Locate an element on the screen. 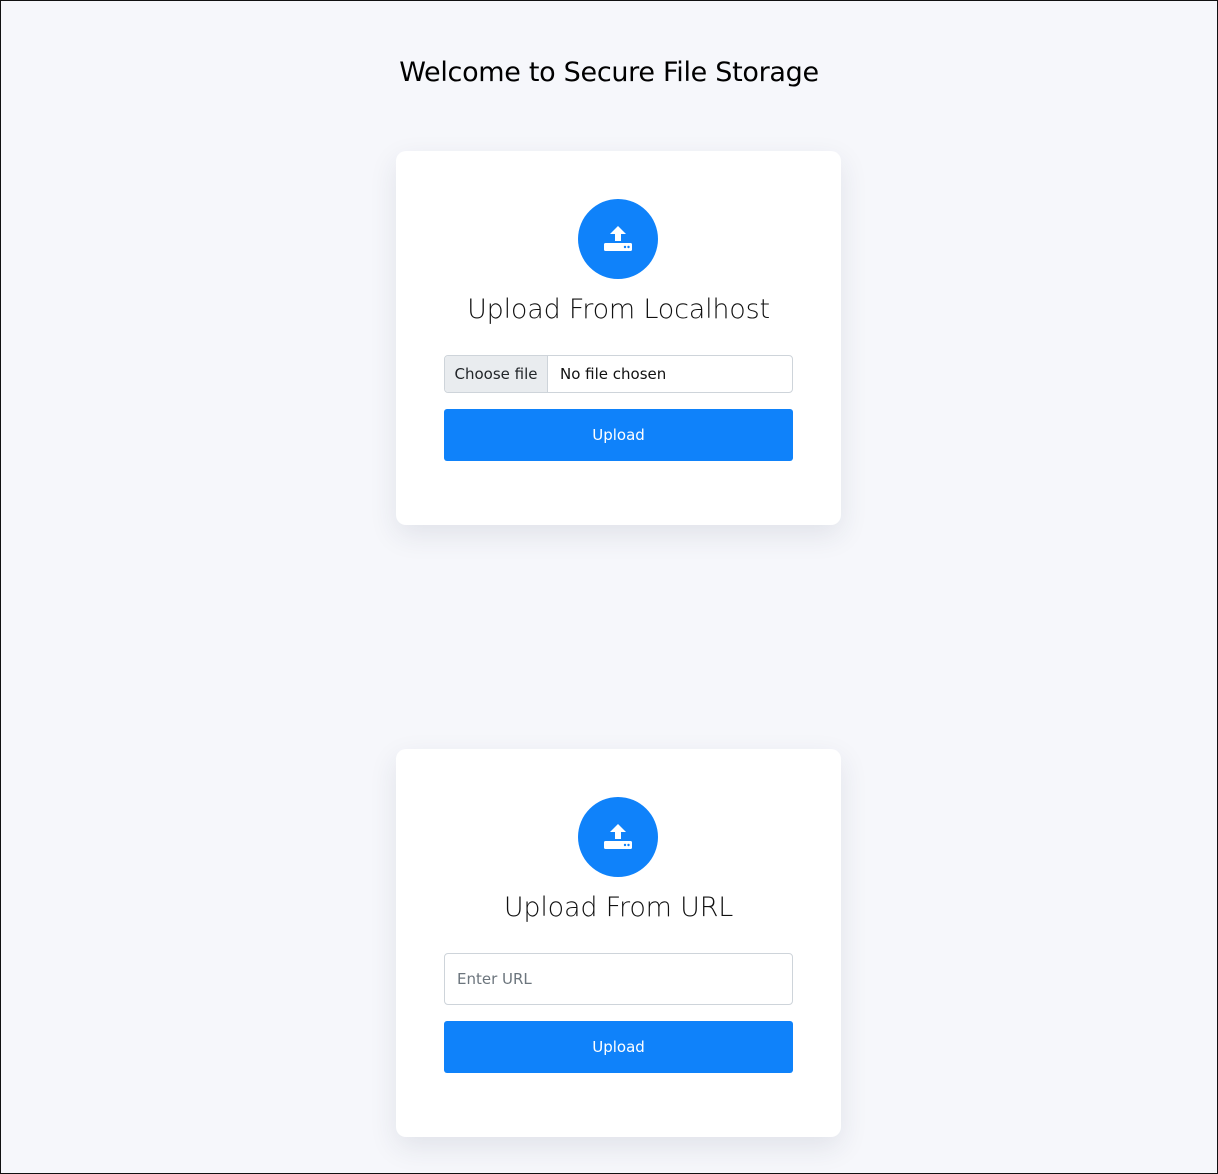  choose-file-button: Choose file is located at coordinates (496, 374).